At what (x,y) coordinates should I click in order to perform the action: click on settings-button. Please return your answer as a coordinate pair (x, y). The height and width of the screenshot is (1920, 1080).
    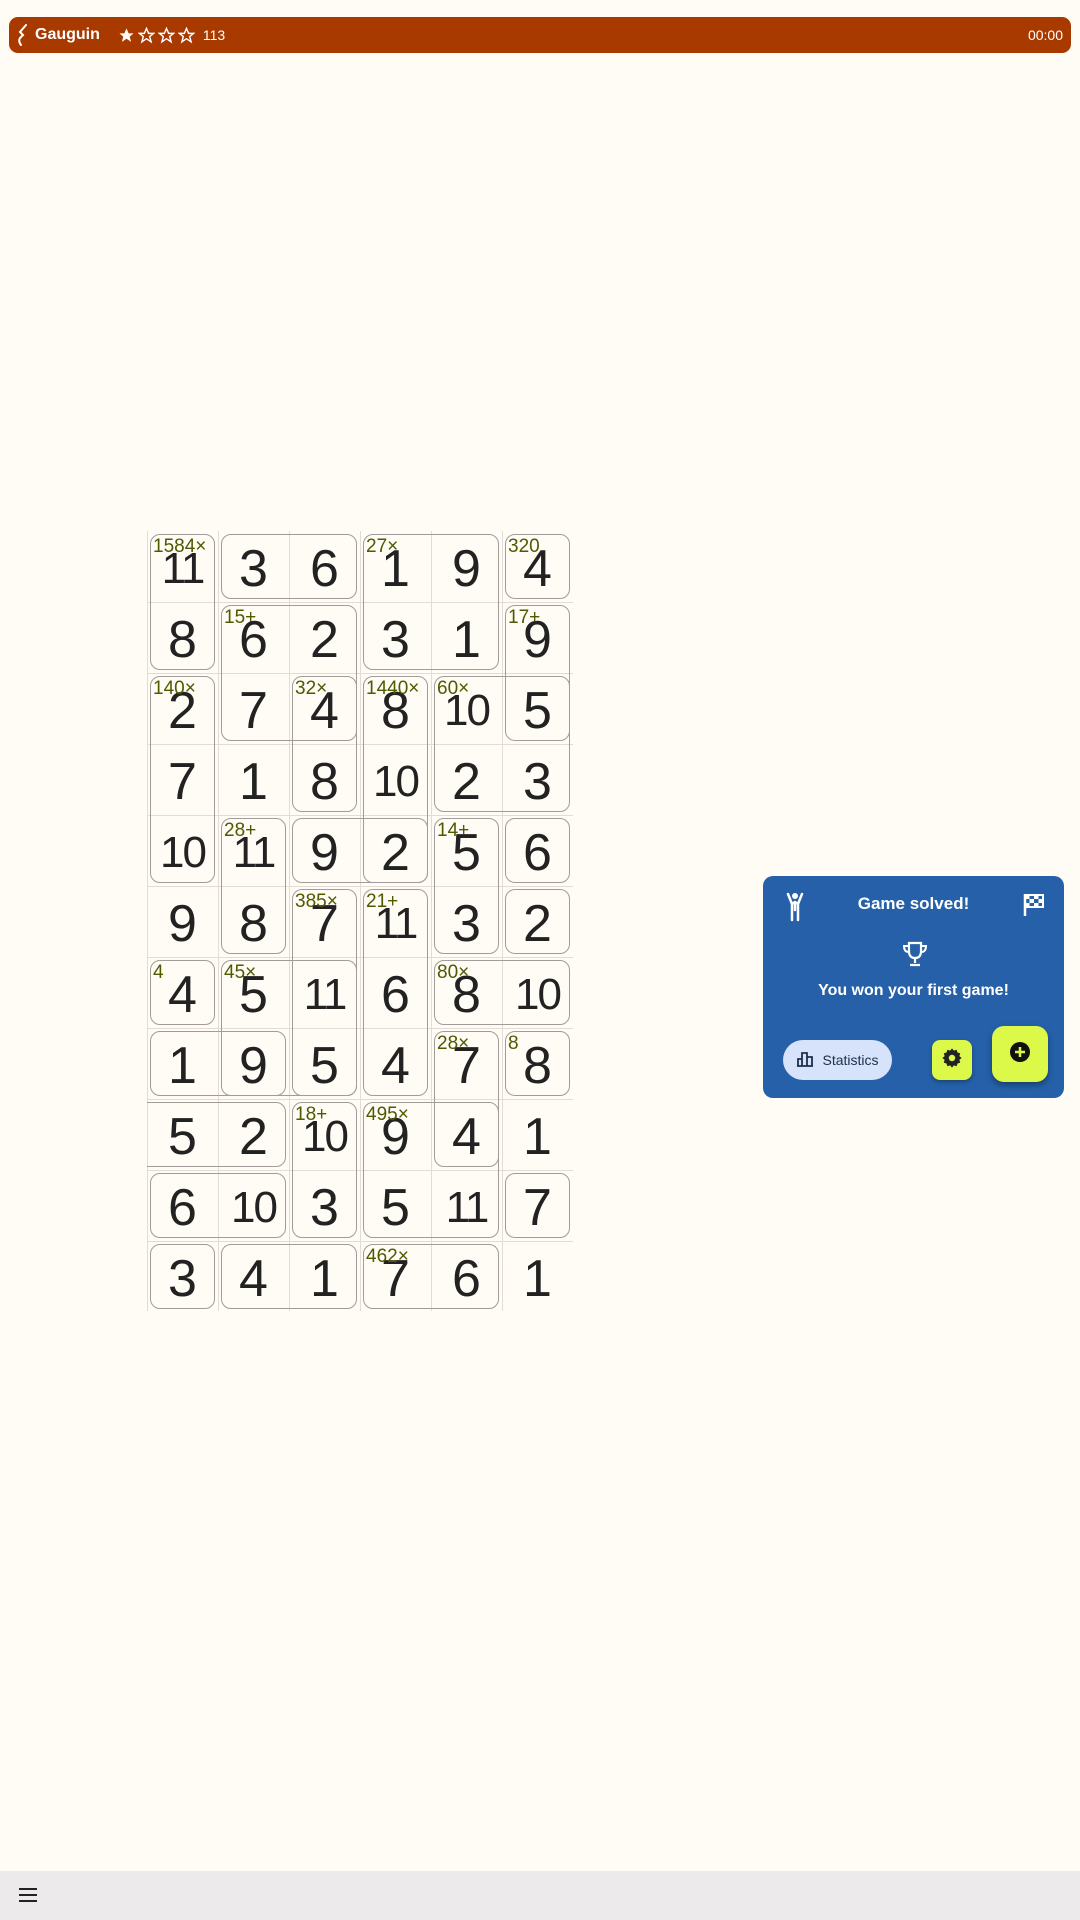
    Looking at the image, I should click on (952, 1060).